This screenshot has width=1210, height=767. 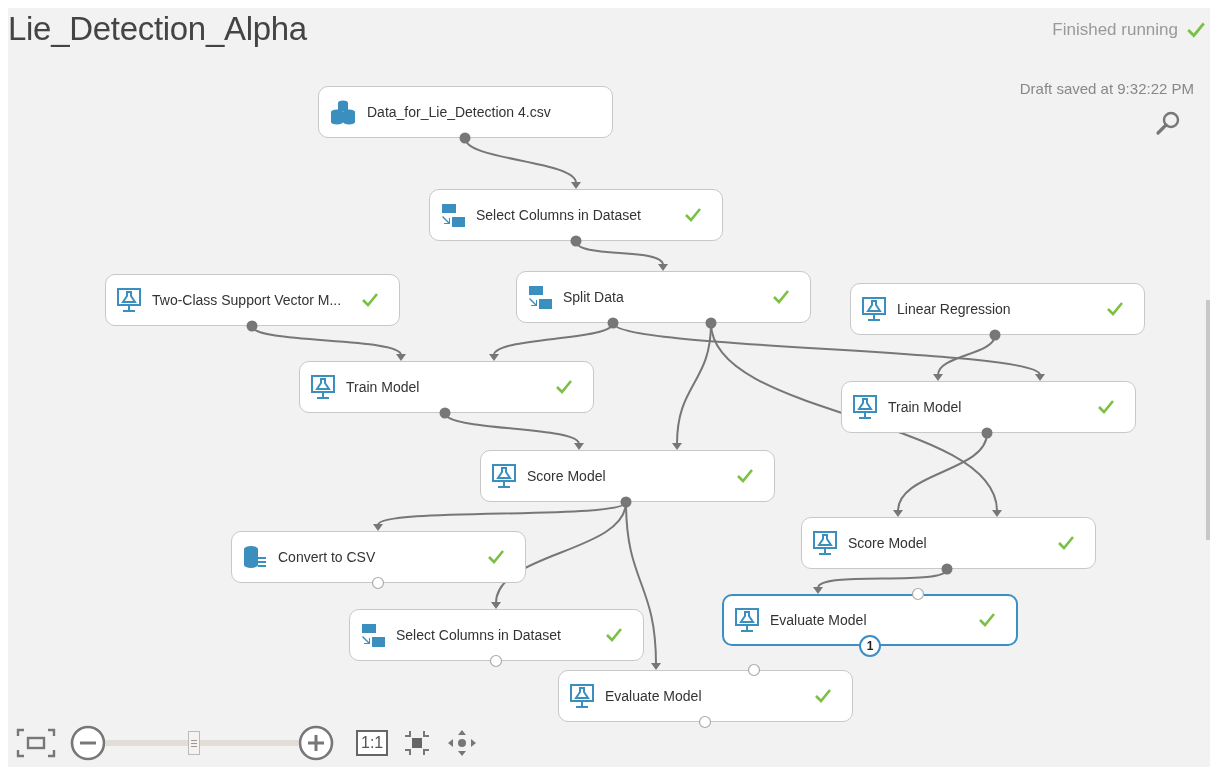 What do you see at coordinates (663, 297) in the screenshot?
I see `module-node: Split Data` at bounding box center [663, 297].